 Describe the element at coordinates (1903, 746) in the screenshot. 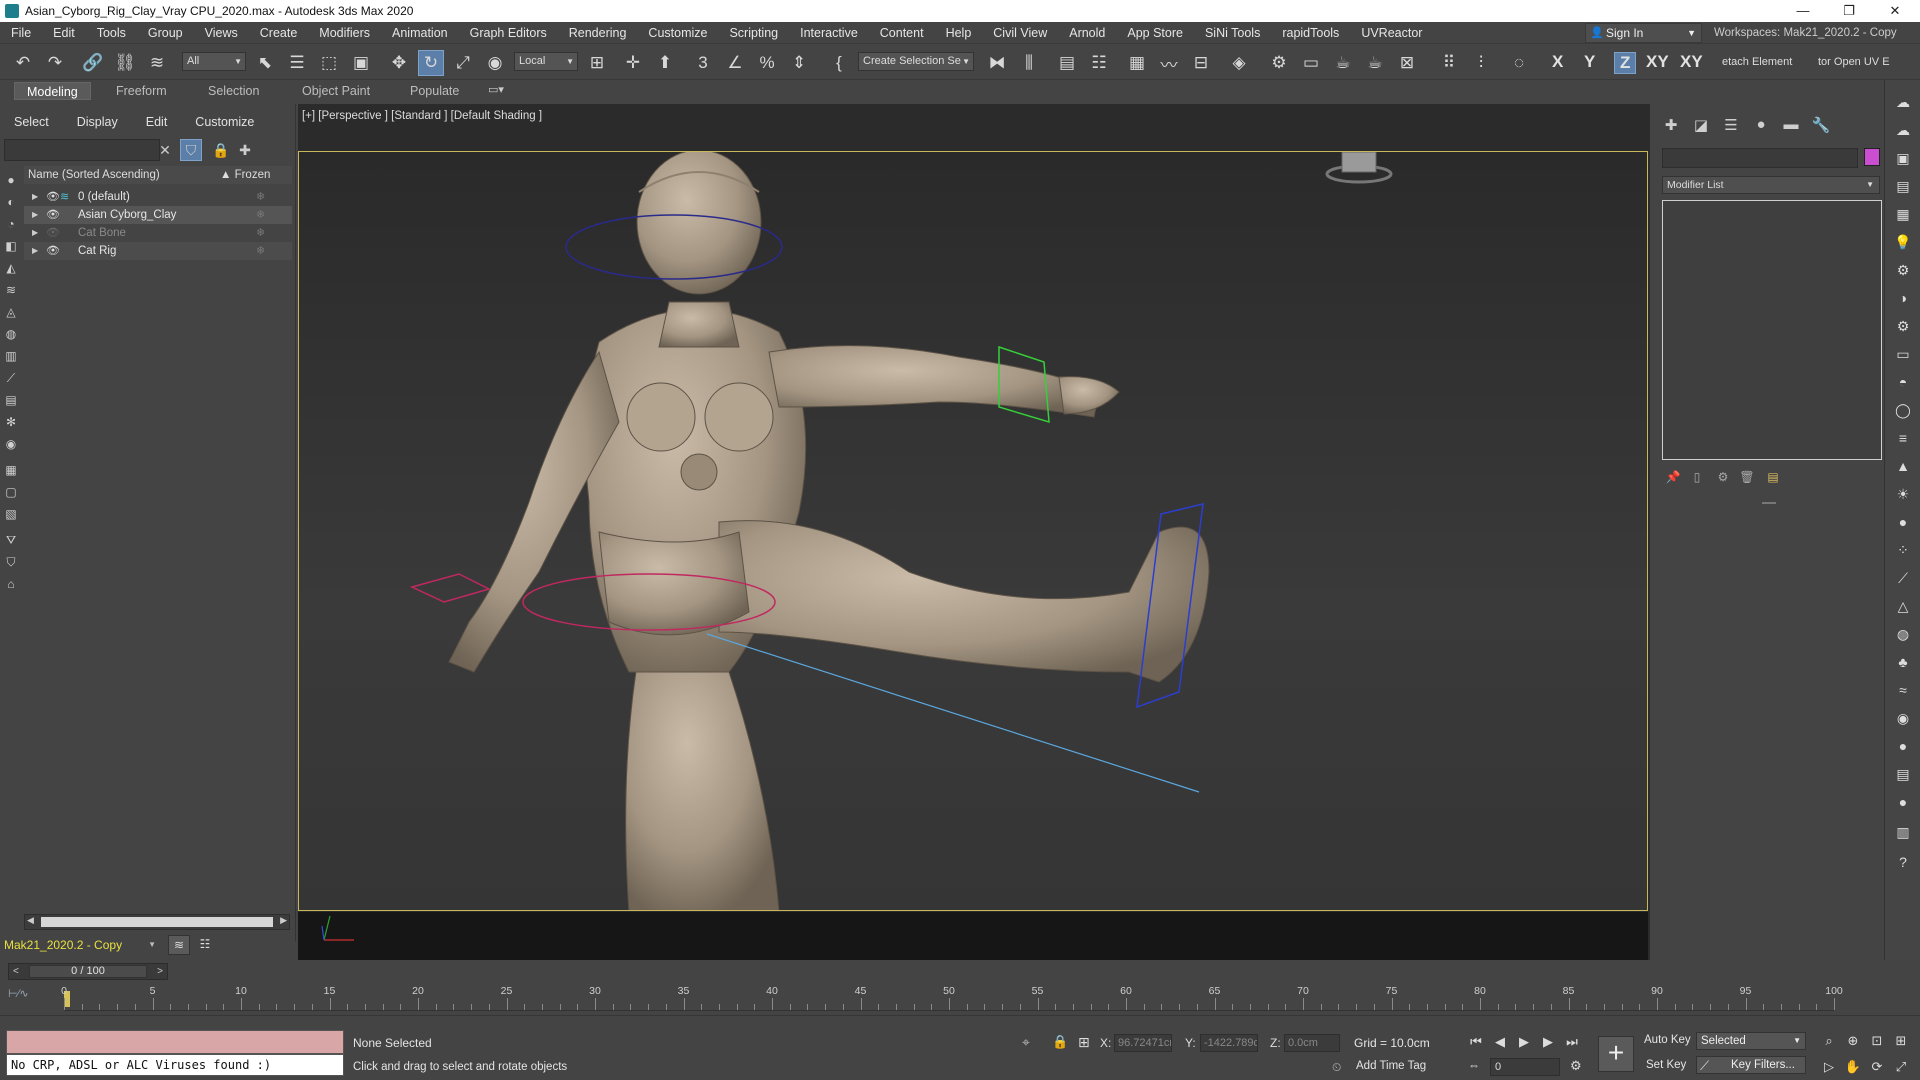

I see `blue-sphere-icon: ●` at that location.